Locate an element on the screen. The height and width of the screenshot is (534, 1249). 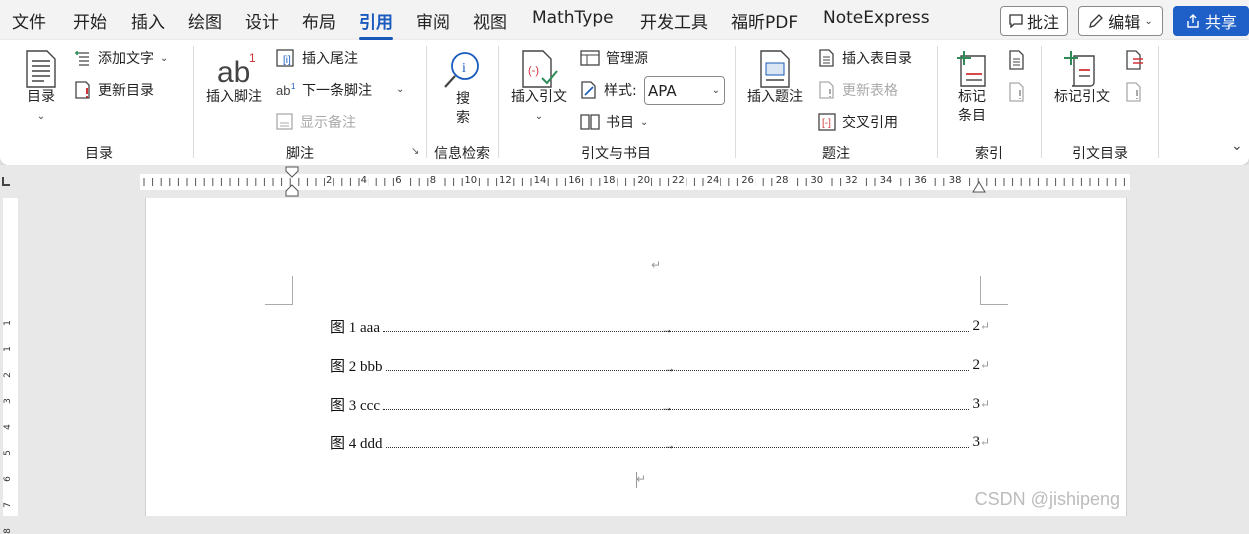
indent-marker-icon is located at coordinates (292, 182).